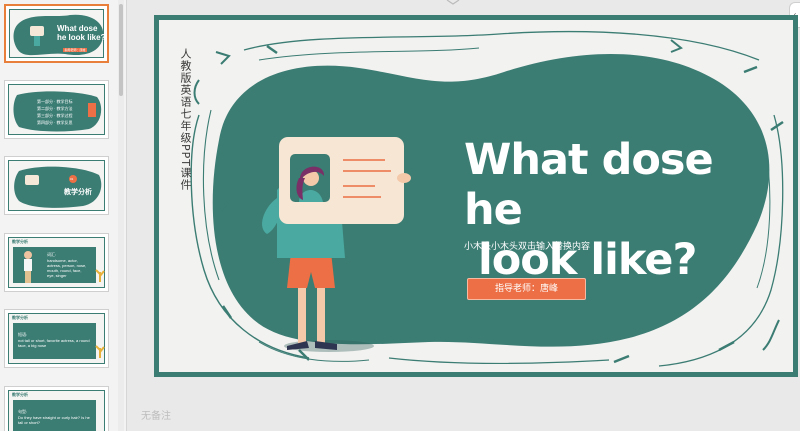 The image size is (800, 431). I want to click on thumbnail-item: 第二部分 · 教学方法, so click(55, 108).